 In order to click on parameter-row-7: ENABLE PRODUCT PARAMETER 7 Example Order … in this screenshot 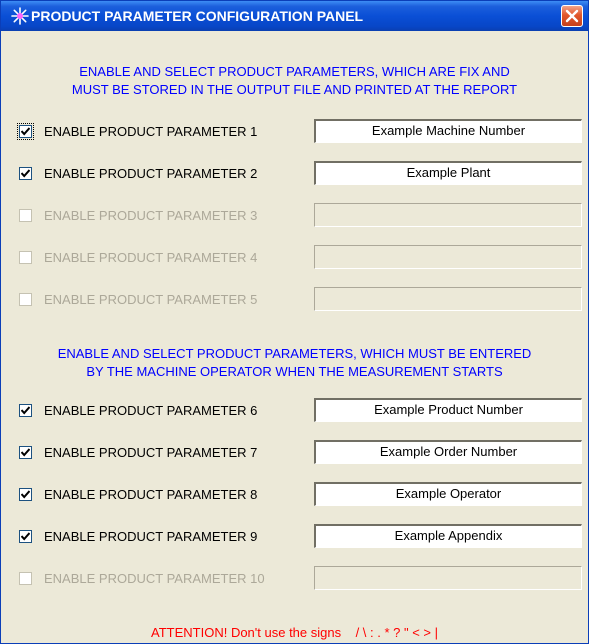, I will do `click(294, 453)`.